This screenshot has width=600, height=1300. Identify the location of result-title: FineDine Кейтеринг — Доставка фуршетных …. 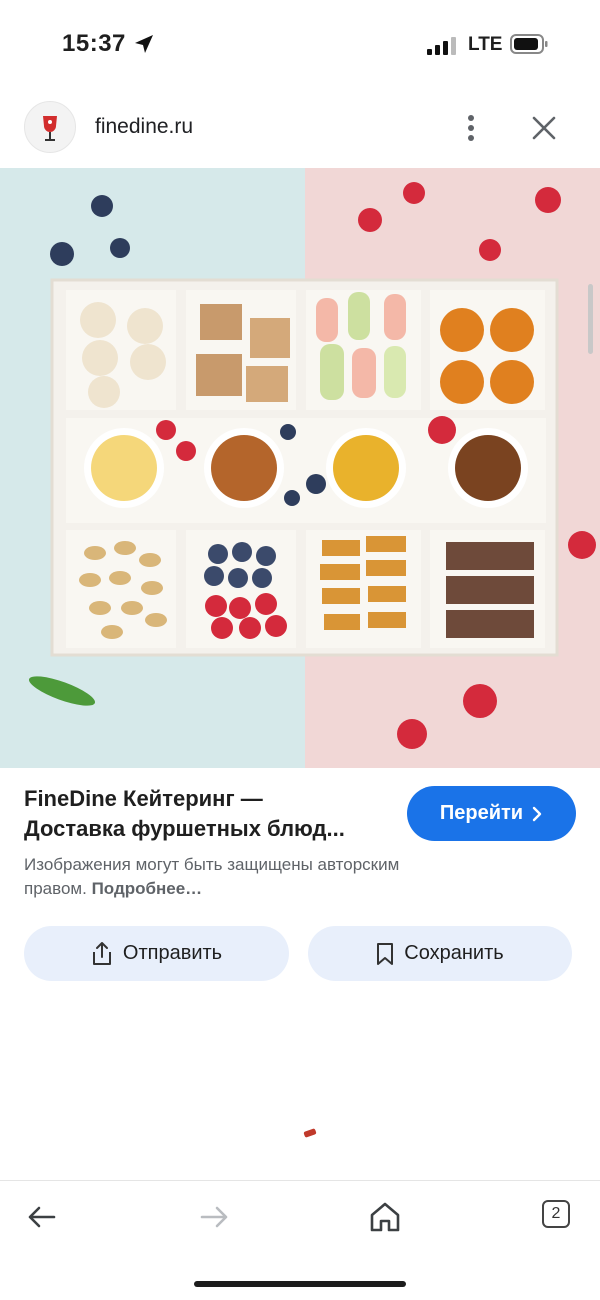
(210, 814).